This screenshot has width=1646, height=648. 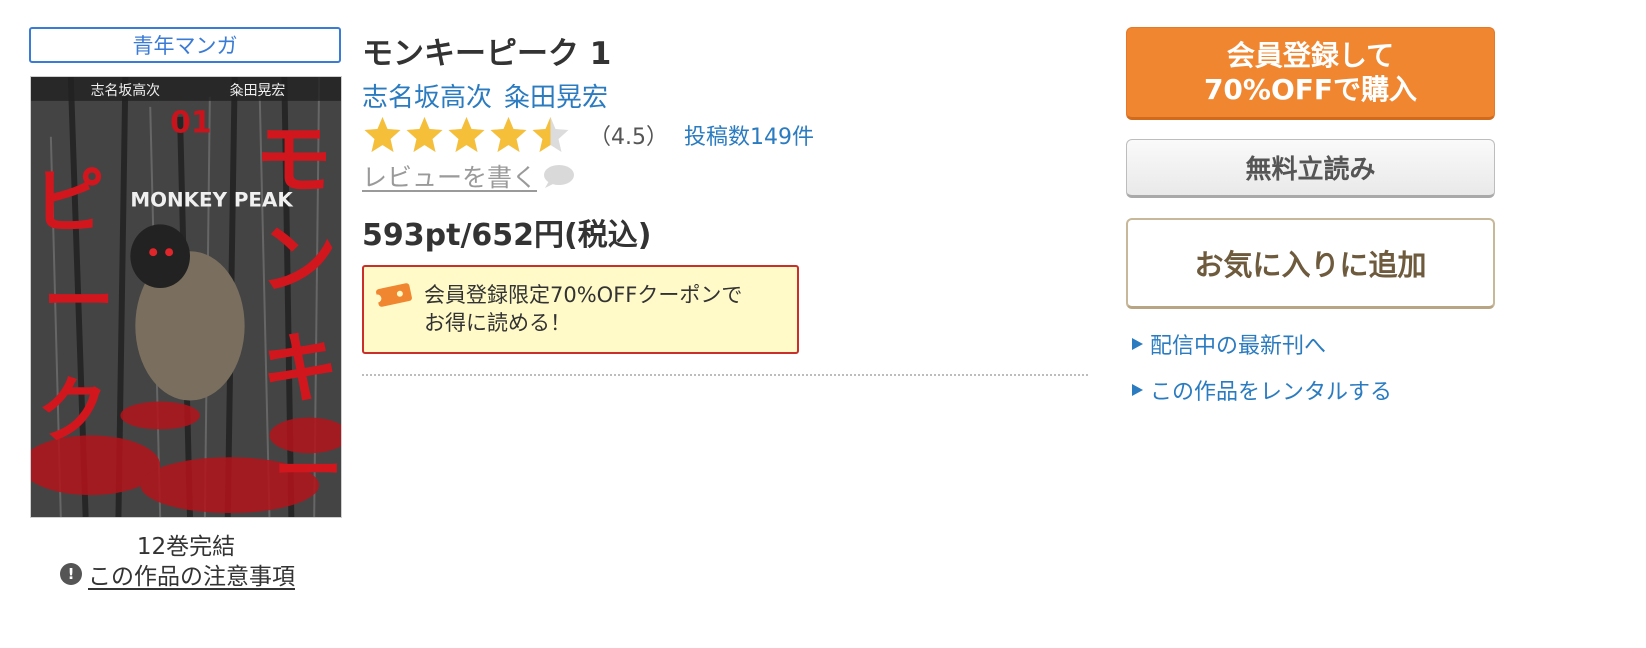 What do you see at coordinates (126, 90) in the screenshot?
I see `cover-credit-left: 志名坂高次` at bounding box center [126, 90].